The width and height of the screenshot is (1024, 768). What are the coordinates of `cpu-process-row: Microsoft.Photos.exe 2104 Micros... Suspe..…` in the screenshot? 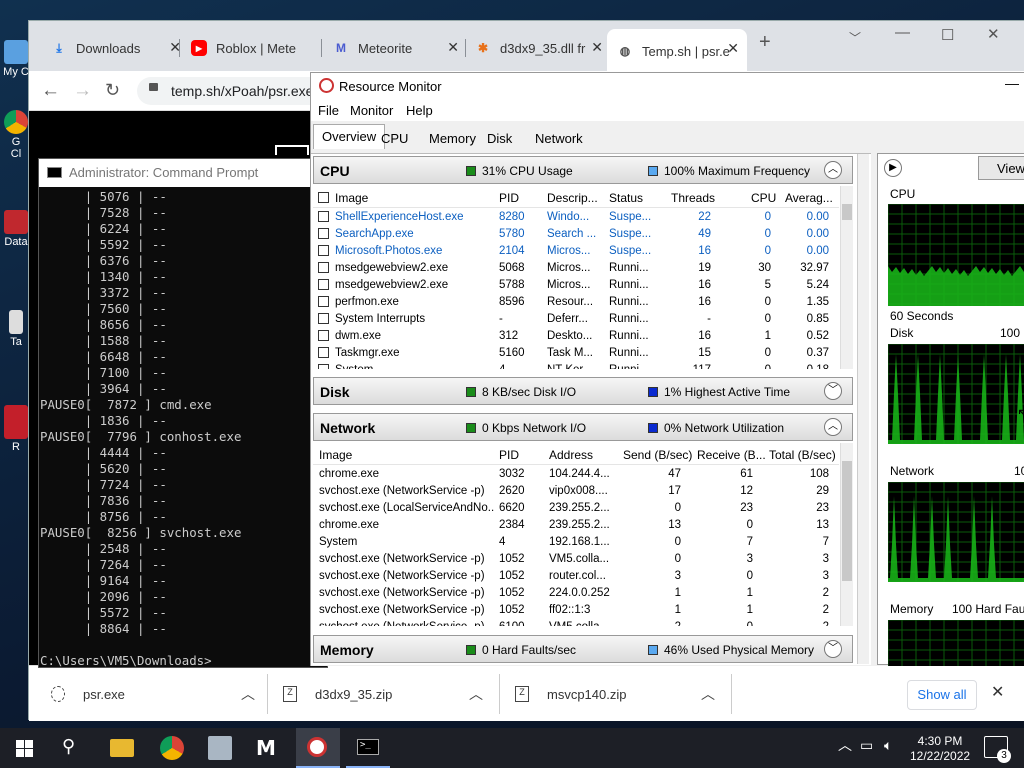 It's located at (576, 252).